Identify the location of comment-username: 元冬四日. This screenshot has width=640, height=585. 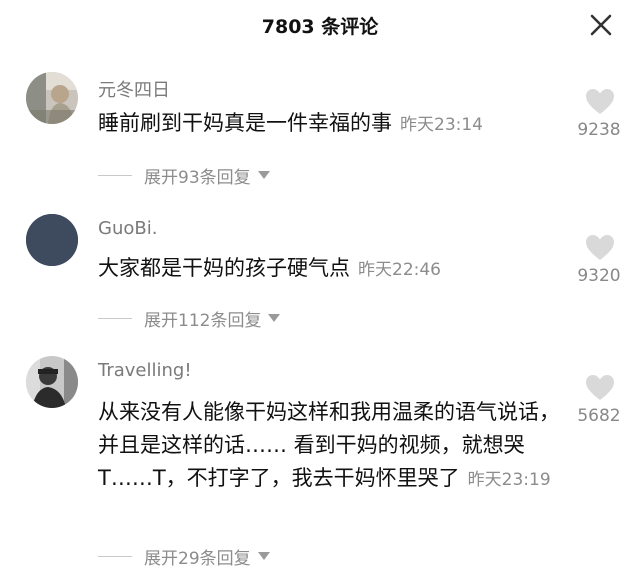
(134, 89).